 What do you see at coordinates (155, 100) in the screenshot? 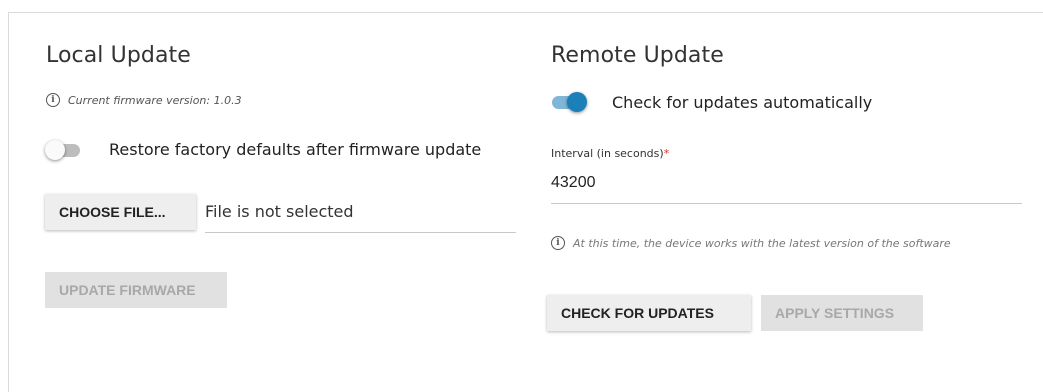
I see `firmware-version-text: Current firmware version: 1.0.3` at bounding box center [155, 100].